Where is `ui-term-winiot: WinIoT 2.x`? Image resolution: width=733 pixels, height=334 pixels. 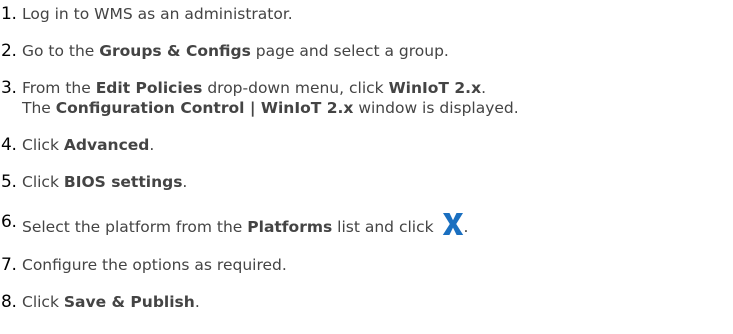 ui-term-winiot: WinIoT 2.x is located at coordinates (435, 88).